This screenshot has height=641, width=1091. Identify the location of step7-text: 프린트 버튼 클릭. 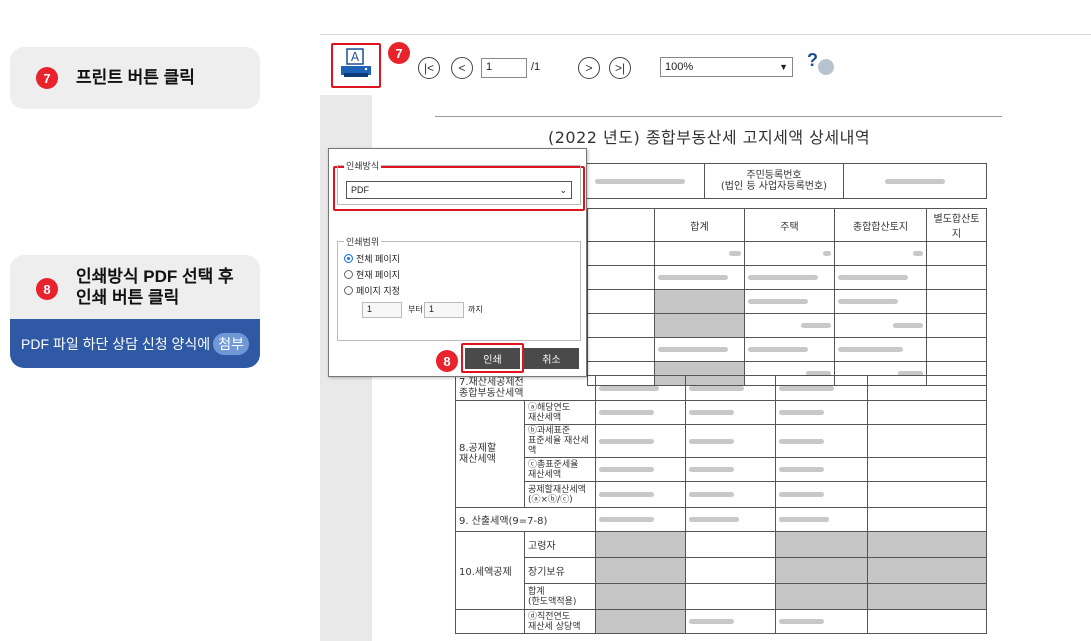
(135, 77).